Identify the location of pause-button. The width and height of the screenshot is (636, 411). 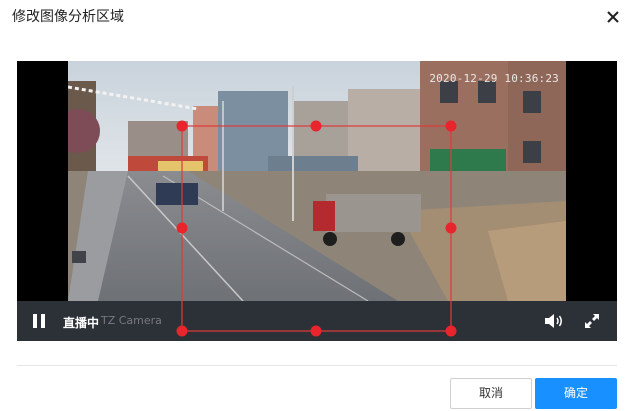
(40, 321).